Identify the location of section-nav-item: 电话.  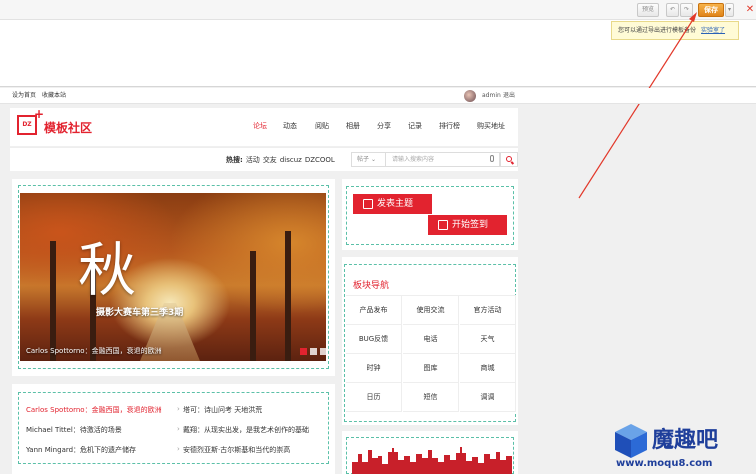
(431, 339).